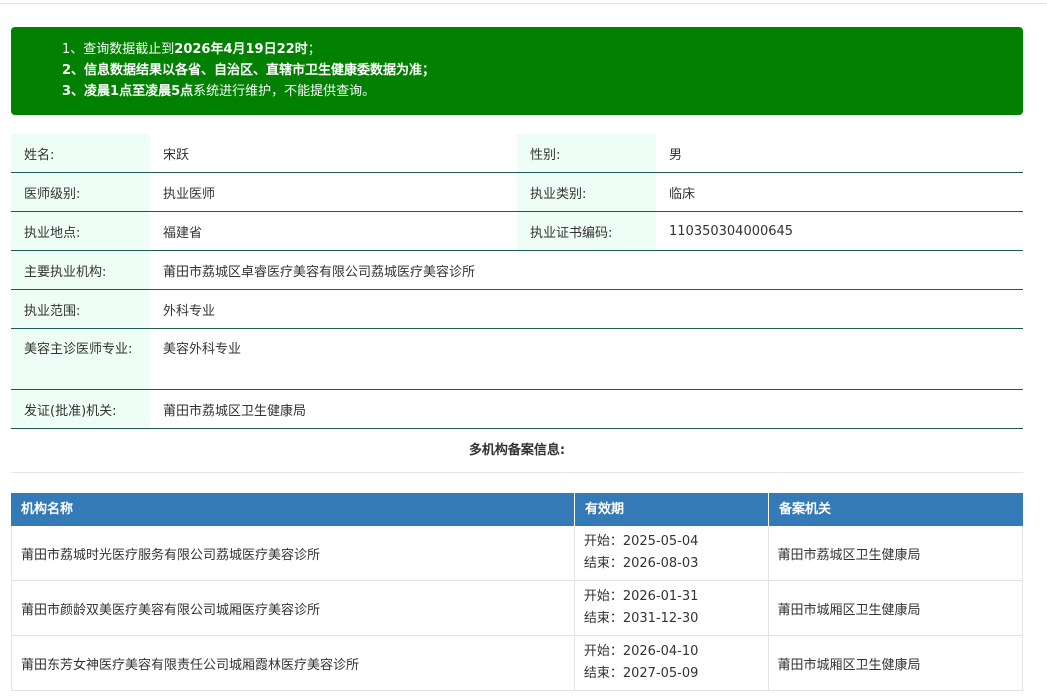  Describe the element at coordinates (517, 452) in the screenshot. I see `multi-org-title: 多机构备案信息:` at that location.